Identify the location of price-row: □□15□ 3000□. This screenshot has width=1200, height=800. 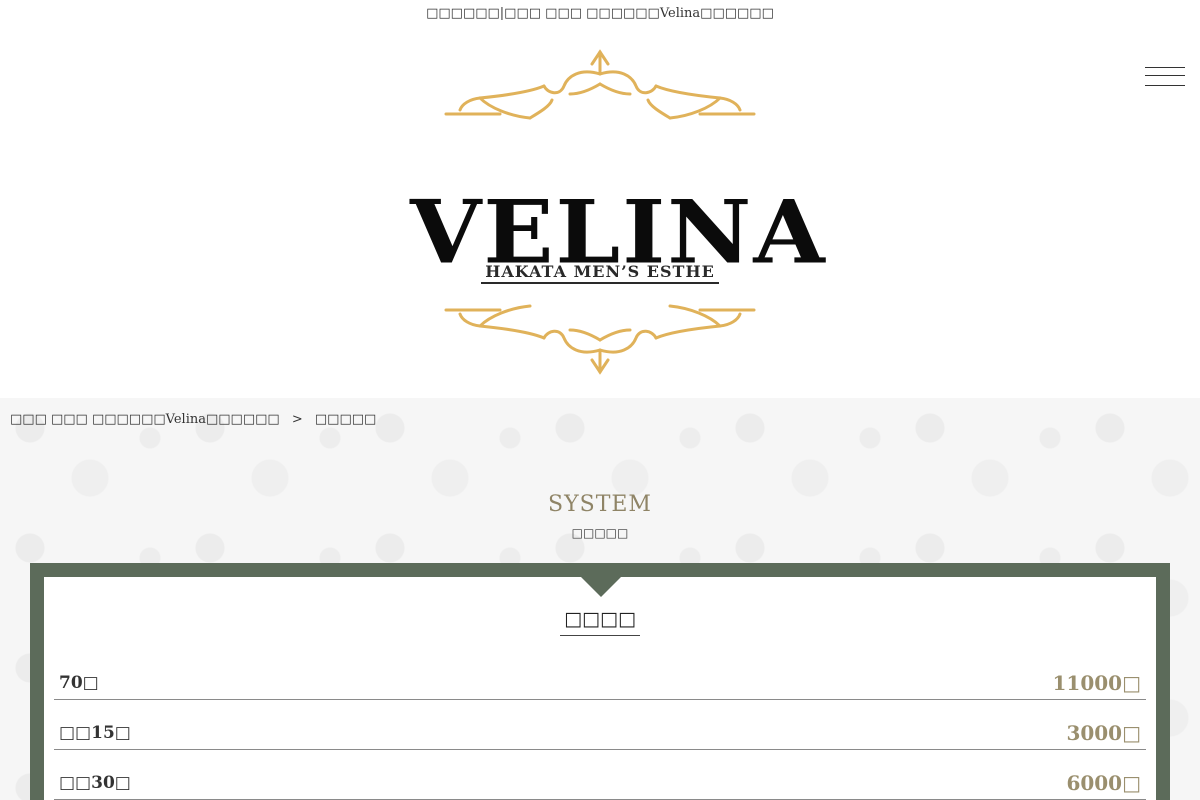
(600, 735).